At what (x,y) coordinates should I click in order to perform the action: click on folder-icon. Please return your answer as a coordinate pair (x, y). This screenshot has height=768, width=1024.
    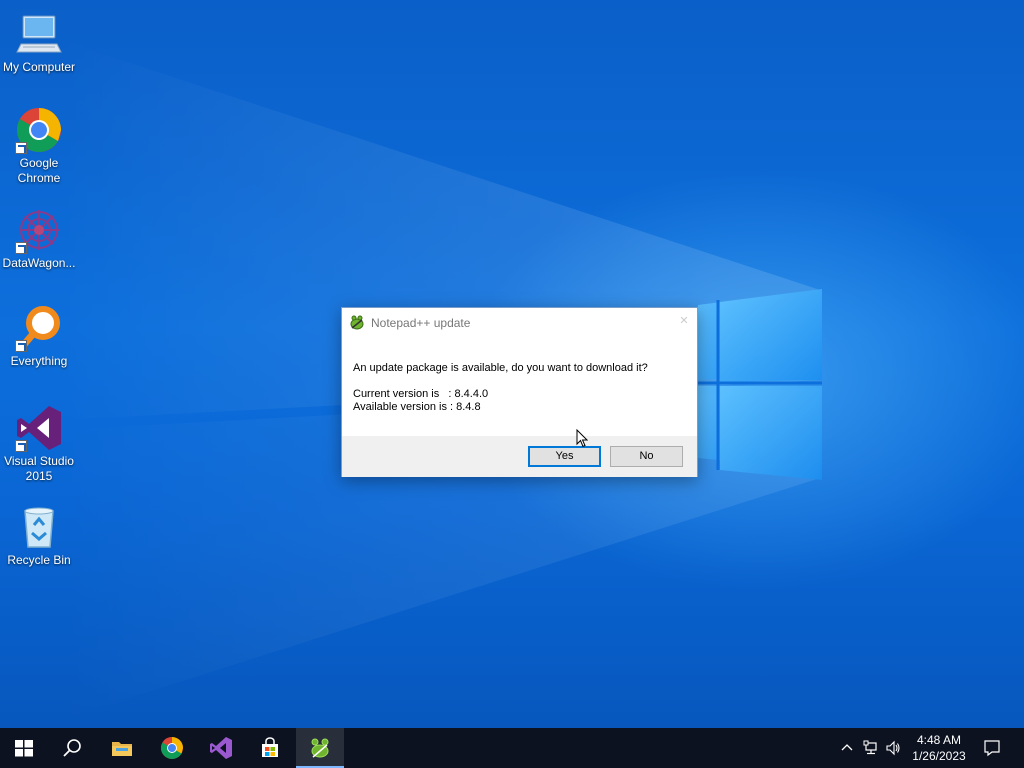
    Looking at the image, I should click on (122, 749).